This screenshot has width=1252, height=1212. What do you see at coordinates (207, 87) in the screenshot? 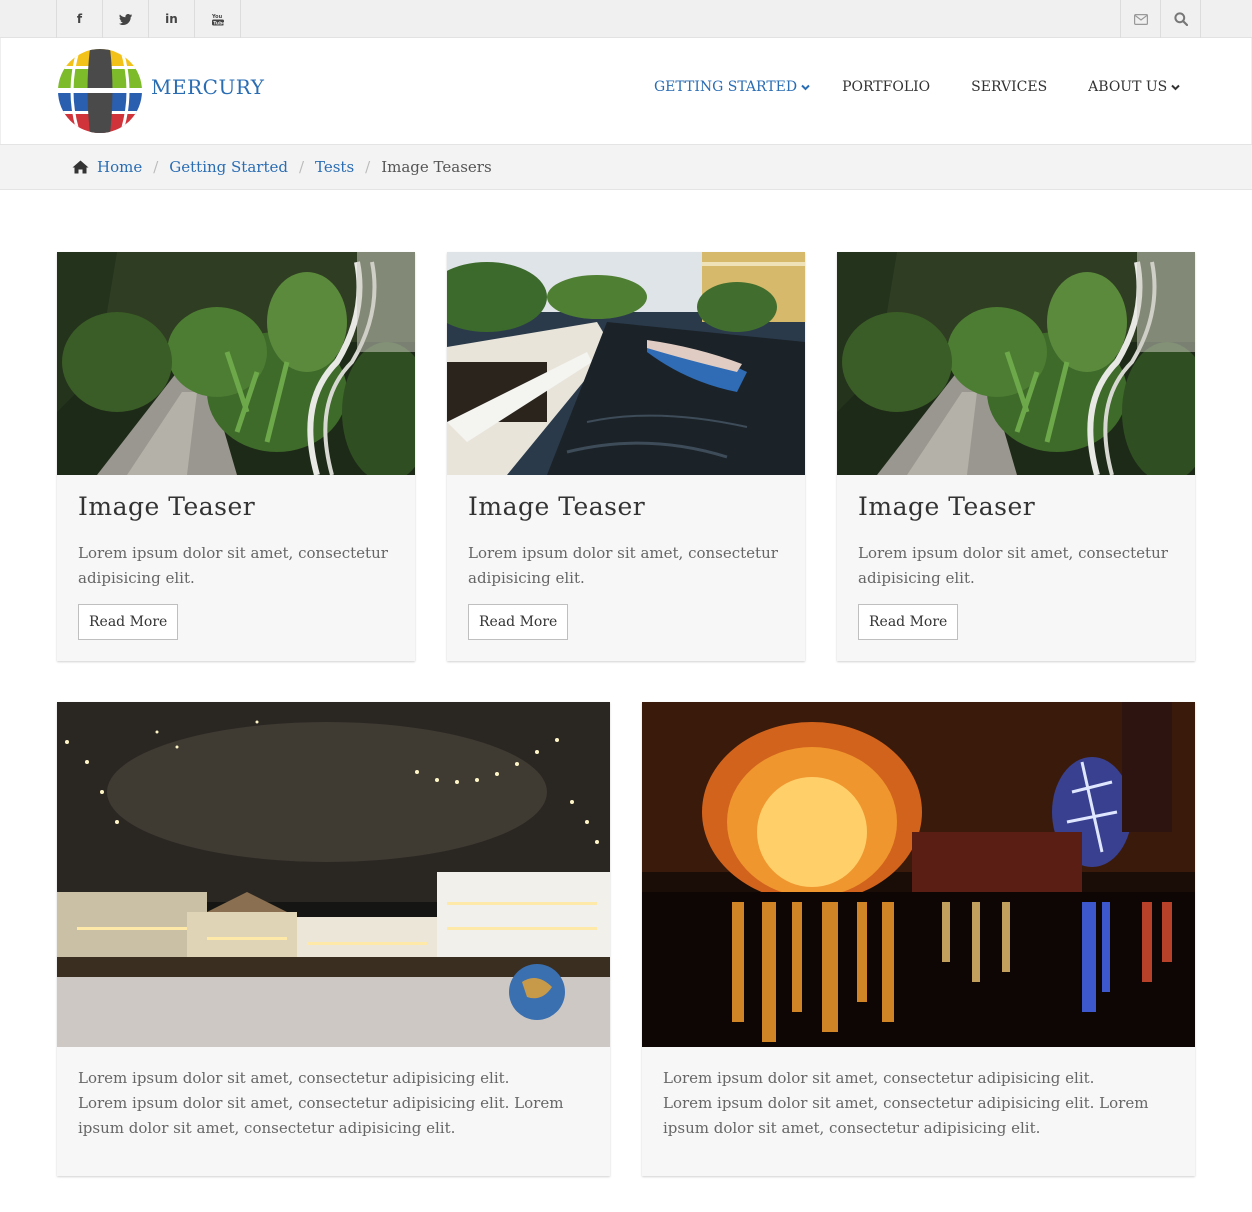
I see `brand-name: MERCURY` at bounding box center [207, 87].